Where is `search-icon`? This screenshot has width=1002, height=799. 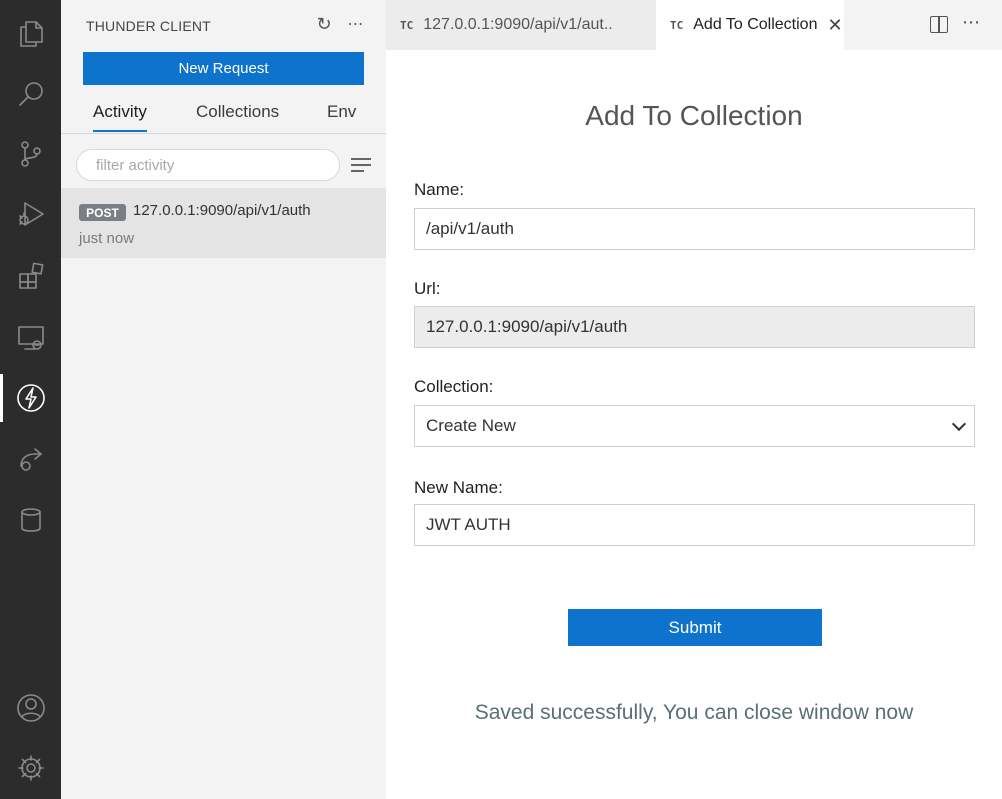
search-icon is located at coordinates (30, 94).